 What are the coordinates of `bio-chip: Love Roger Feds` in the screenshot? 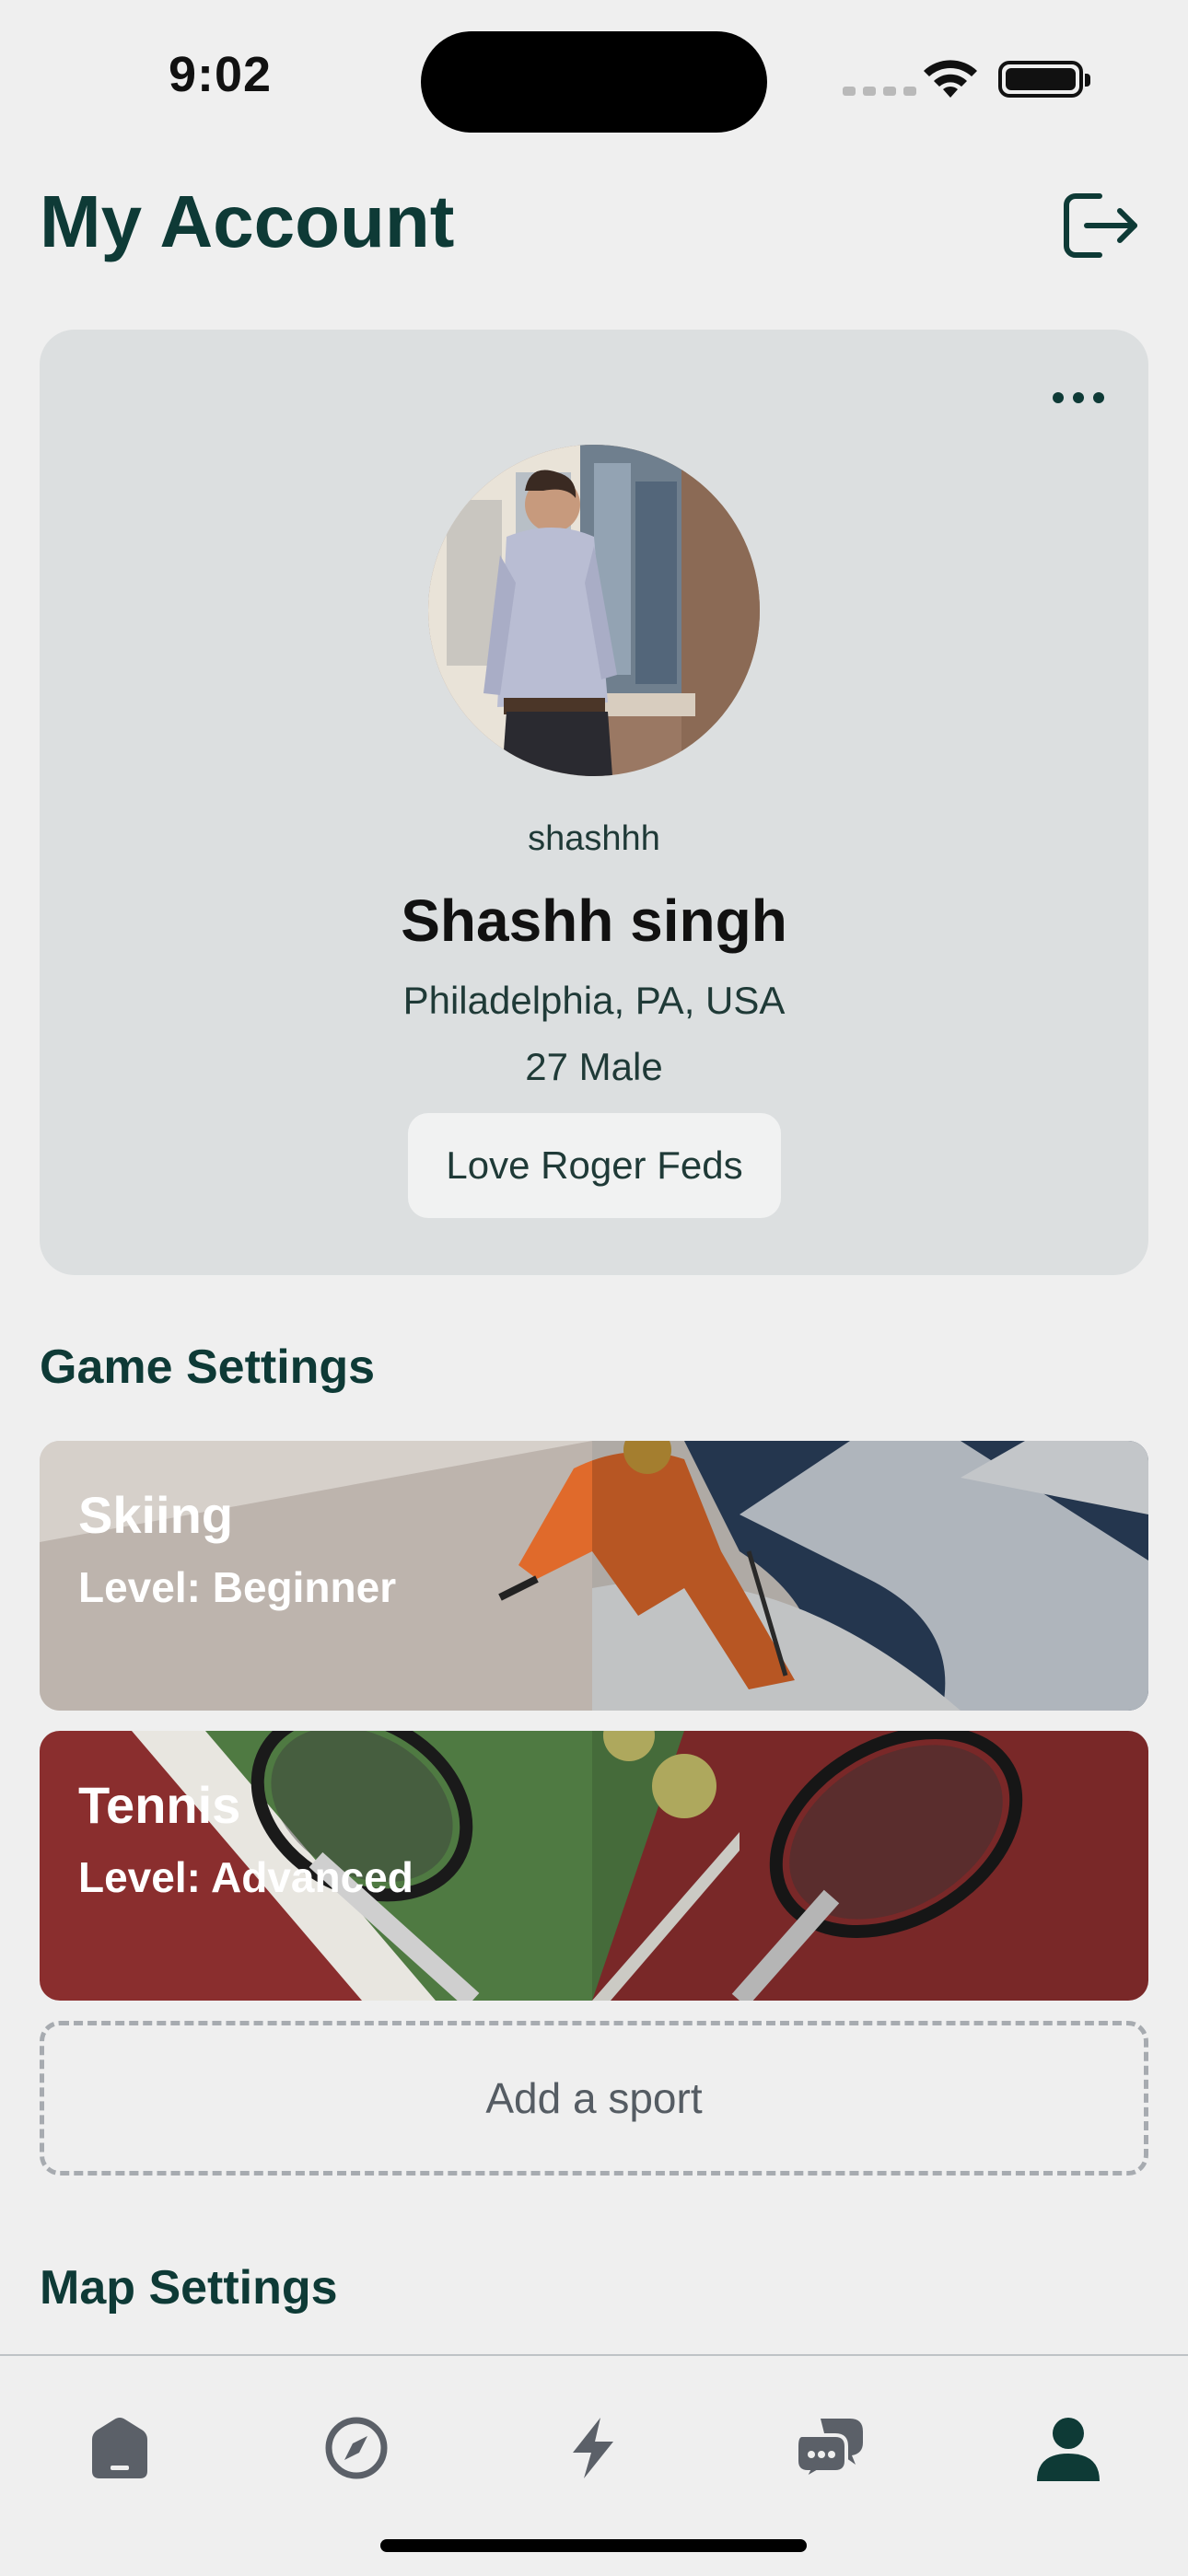 It's located at (594, 1165).